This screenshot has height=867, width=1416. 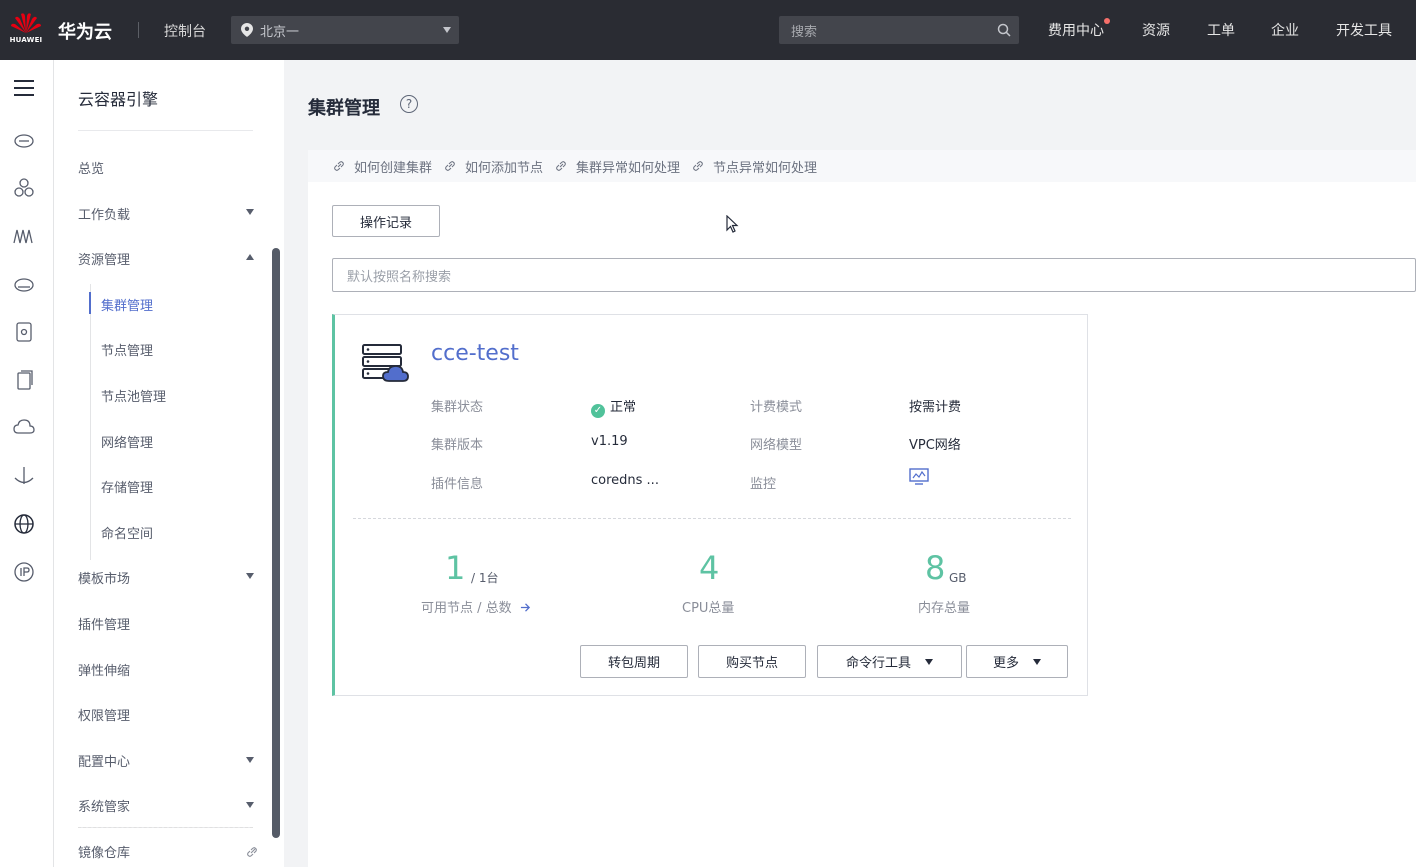 I want to click on cpu-stat-label: CPU总量, so click(x=708, y=608).